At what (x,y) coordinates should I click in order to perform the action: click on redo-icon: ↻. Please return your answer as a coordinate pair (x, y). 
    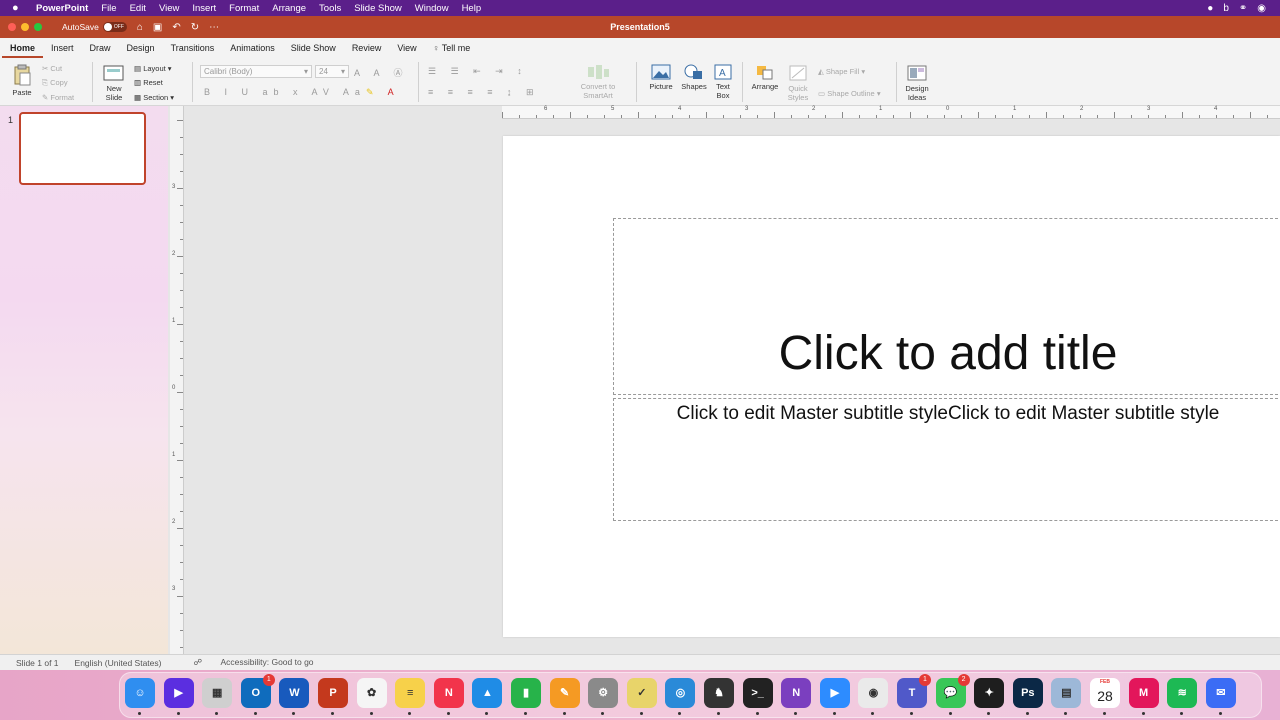
    Looking at the image, I should click on (195, 27).